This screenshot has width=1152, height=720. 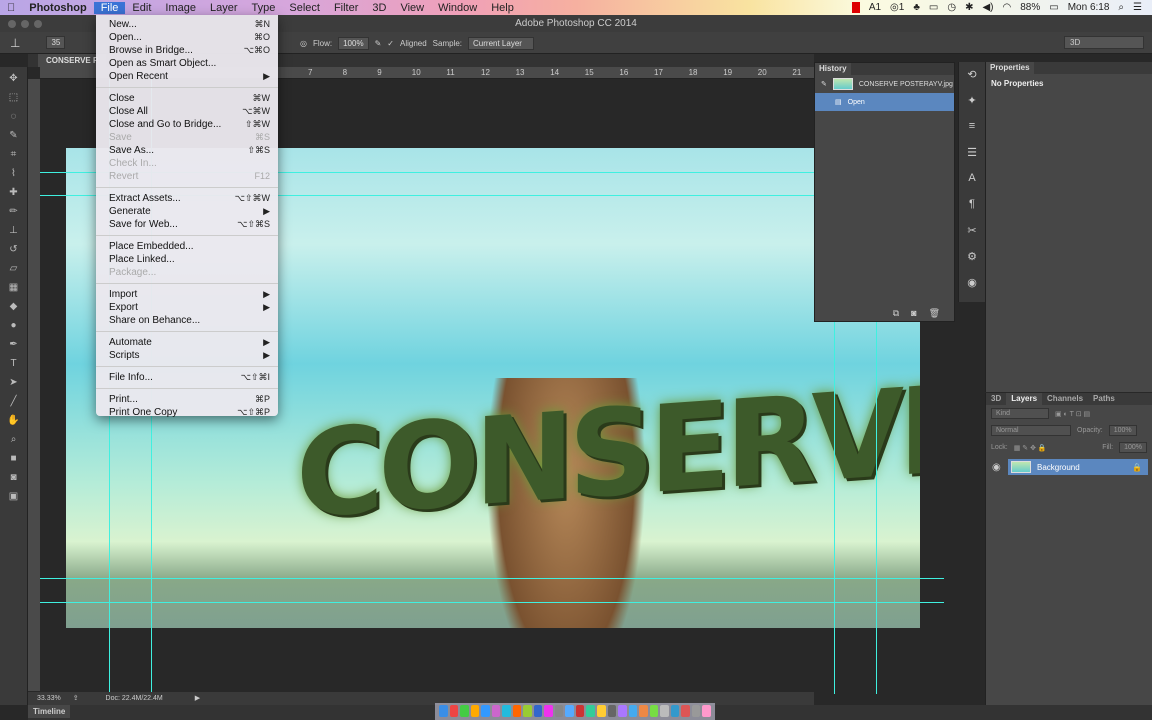 What do you see at coordinates (14, 155) in the screenshot?
I see `crop-tool-icon: ⌗` at bounding box center [14, 155].